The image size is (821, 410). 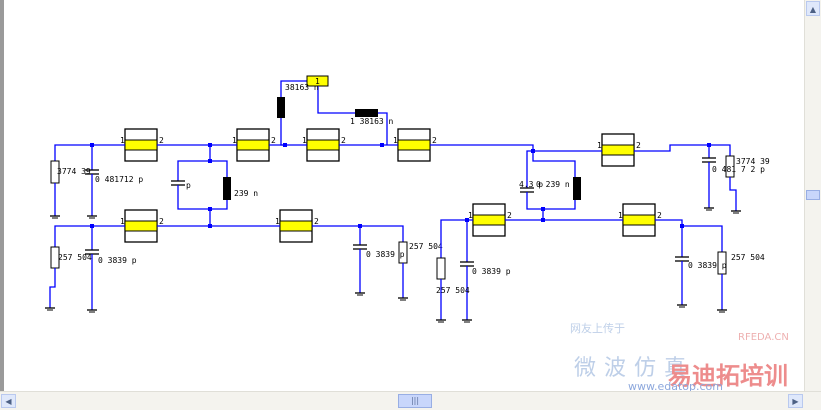 What do you see at coordinates (683, 356) in the screenshot?
I see `watermark: 网友上传于 RFEDA.CN 微波仿真 易迪拓培训 www.edatop.com` at bounding box center [683, 356].